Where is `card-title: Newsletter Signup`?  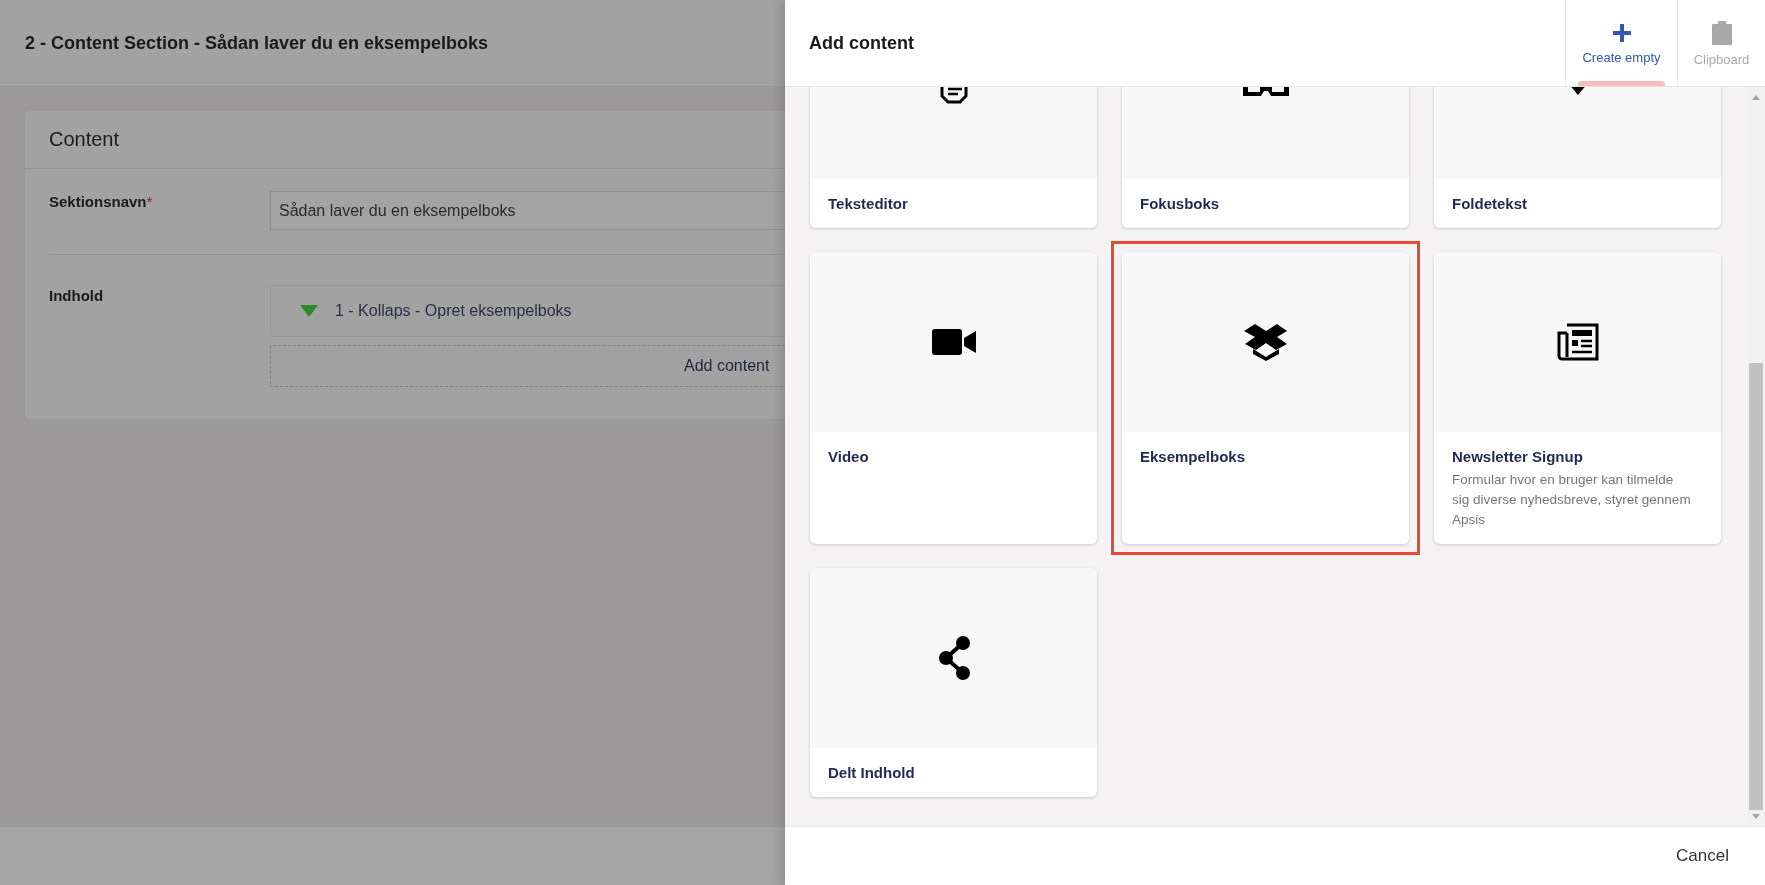 card-title: Newsletter Signup is located at coordinates (1518, 457).